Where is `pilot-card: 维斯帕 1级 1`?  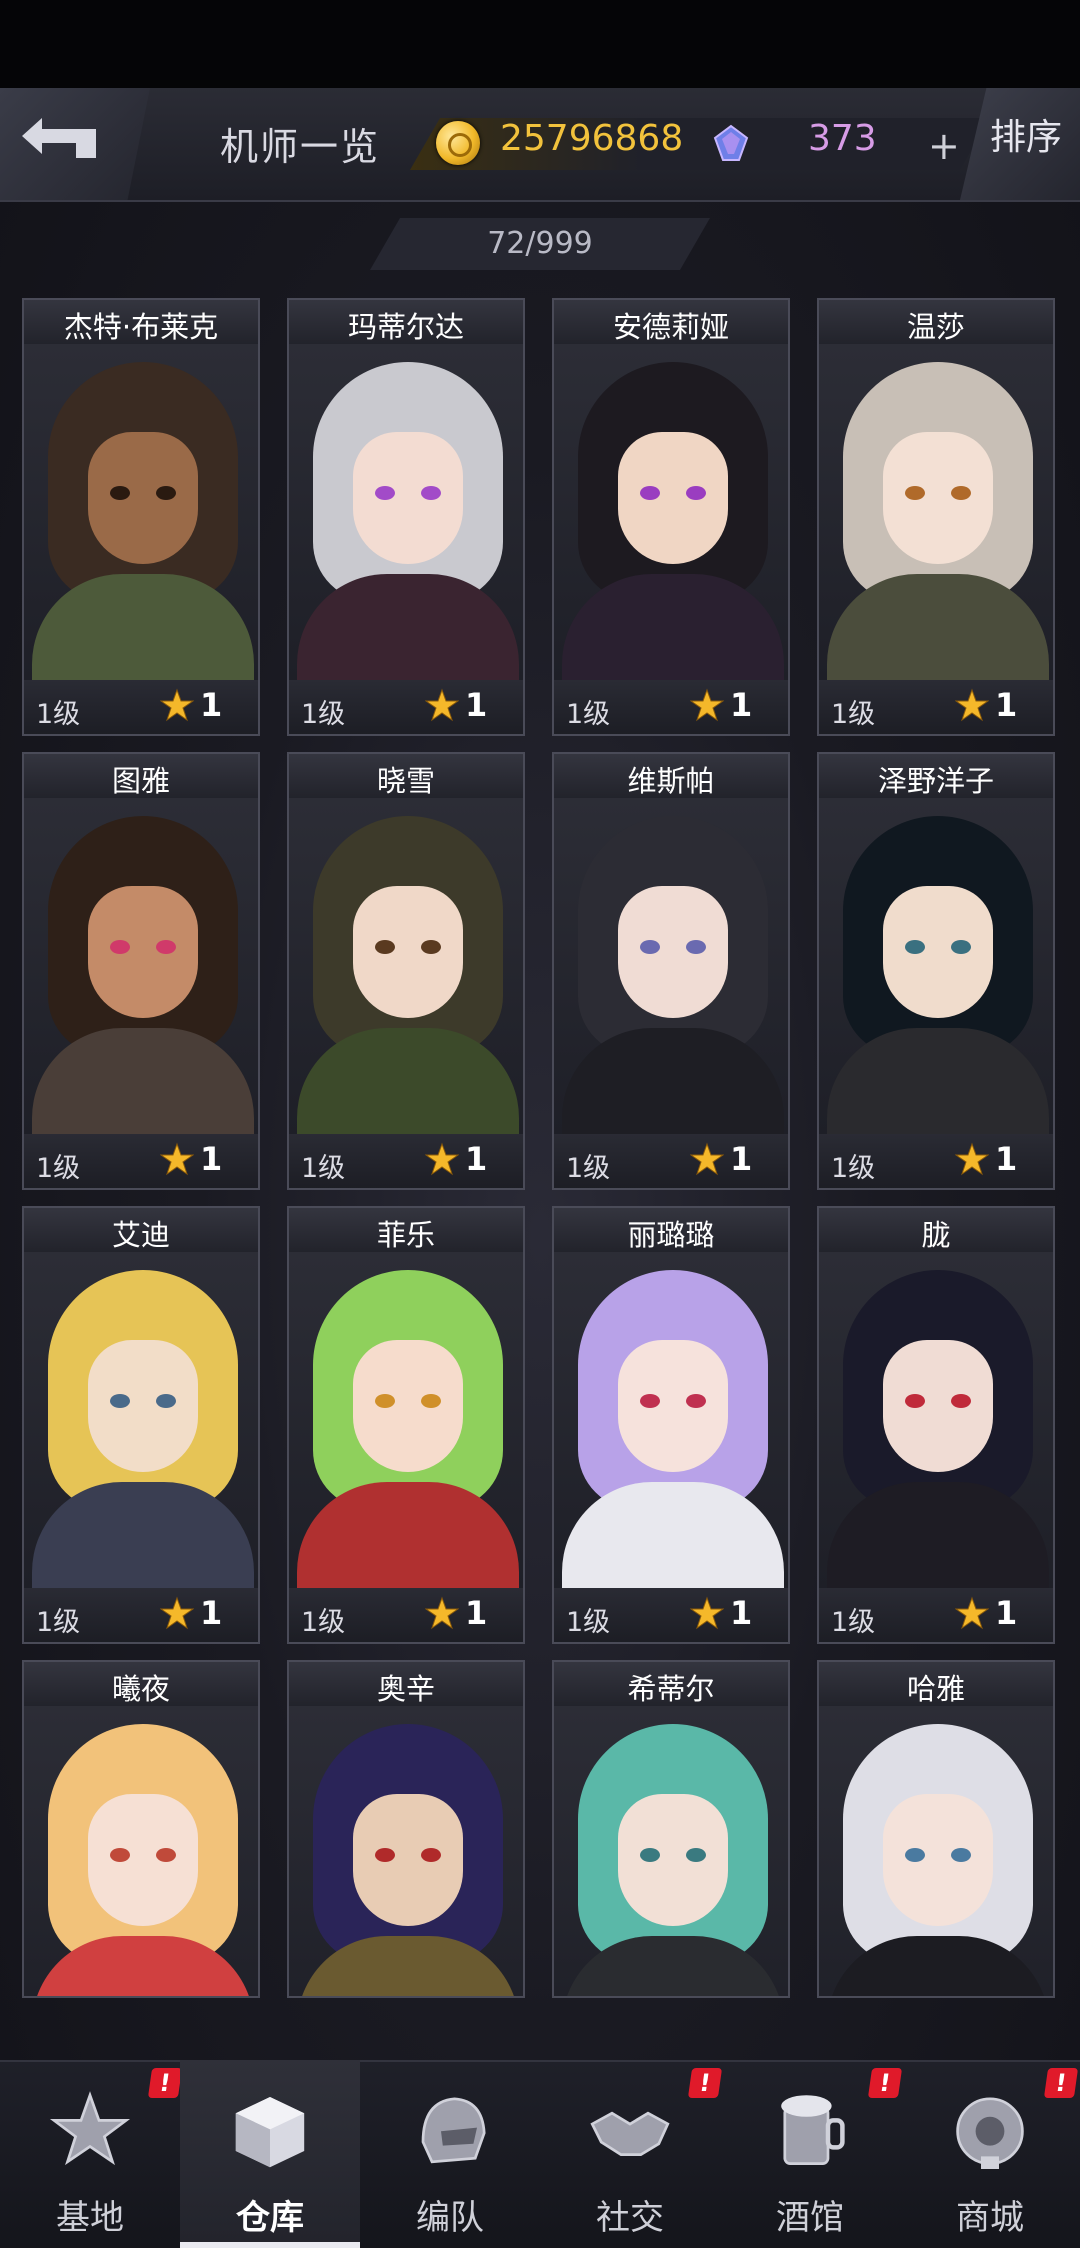
pilot-card: 维斯帕 1级 1 is located at coordinates (671, 971).